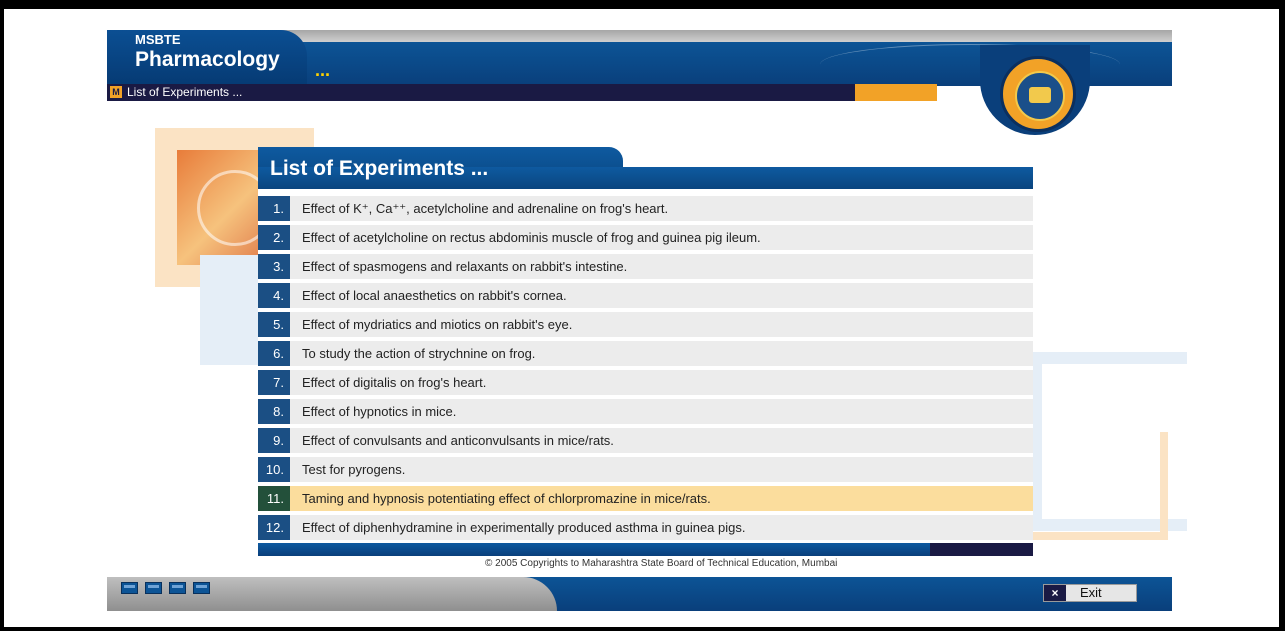 This screenshot has width=1285, height=631. I want to click on background-shape-right-orange, so click(1094, 486).